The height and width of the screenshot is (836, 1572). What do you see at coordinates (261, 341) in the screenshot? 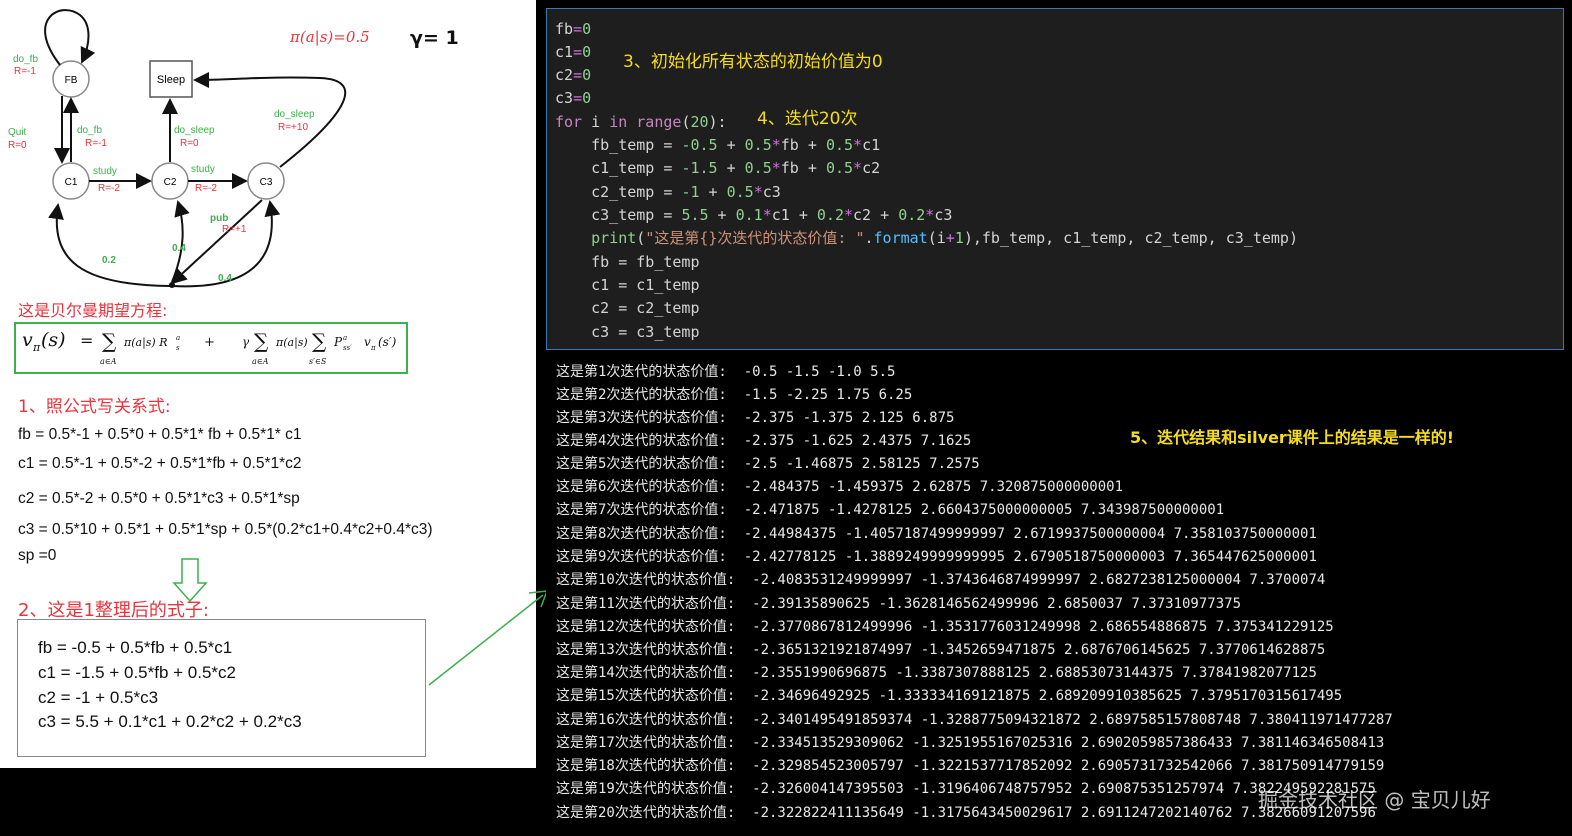
I see `bellman-sum2: ∑` at bounding box center [261, 341].